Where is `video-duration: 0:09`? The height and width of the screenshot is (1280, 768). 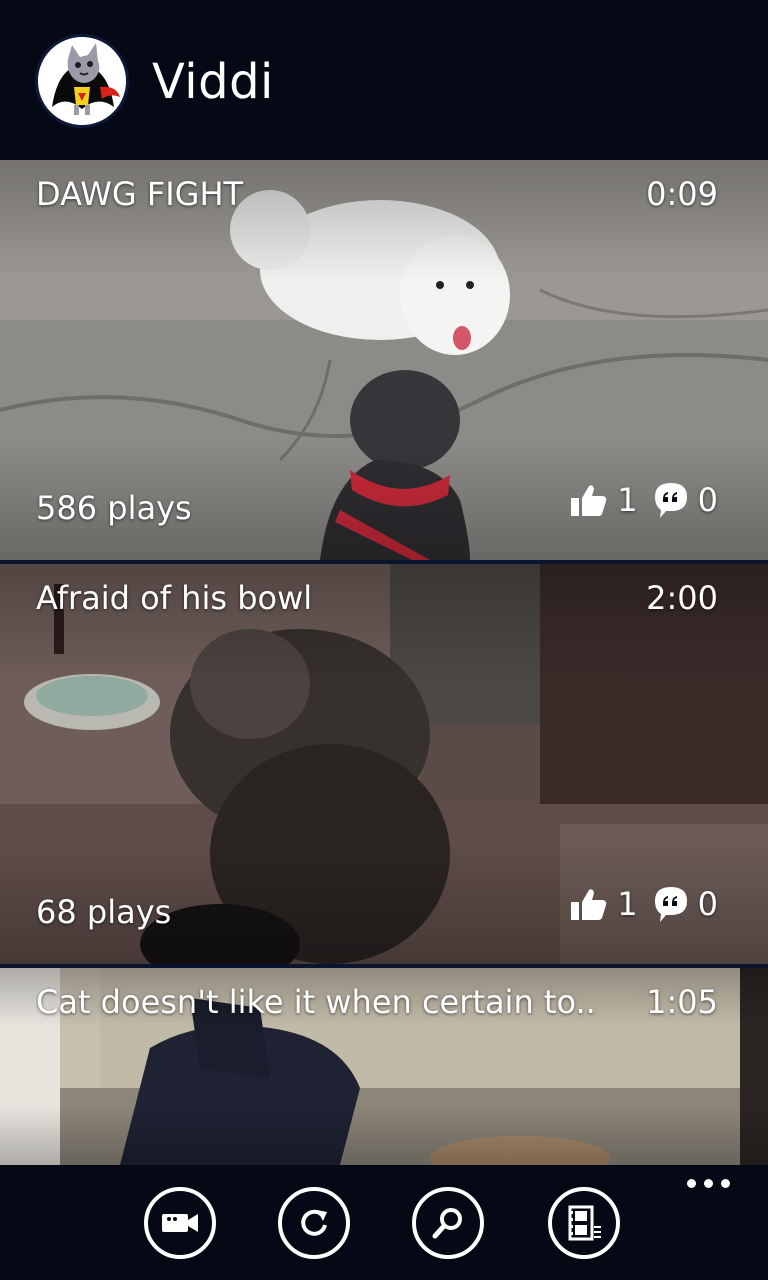 video-duration: 0:09 is located at coordinates (682, 194).